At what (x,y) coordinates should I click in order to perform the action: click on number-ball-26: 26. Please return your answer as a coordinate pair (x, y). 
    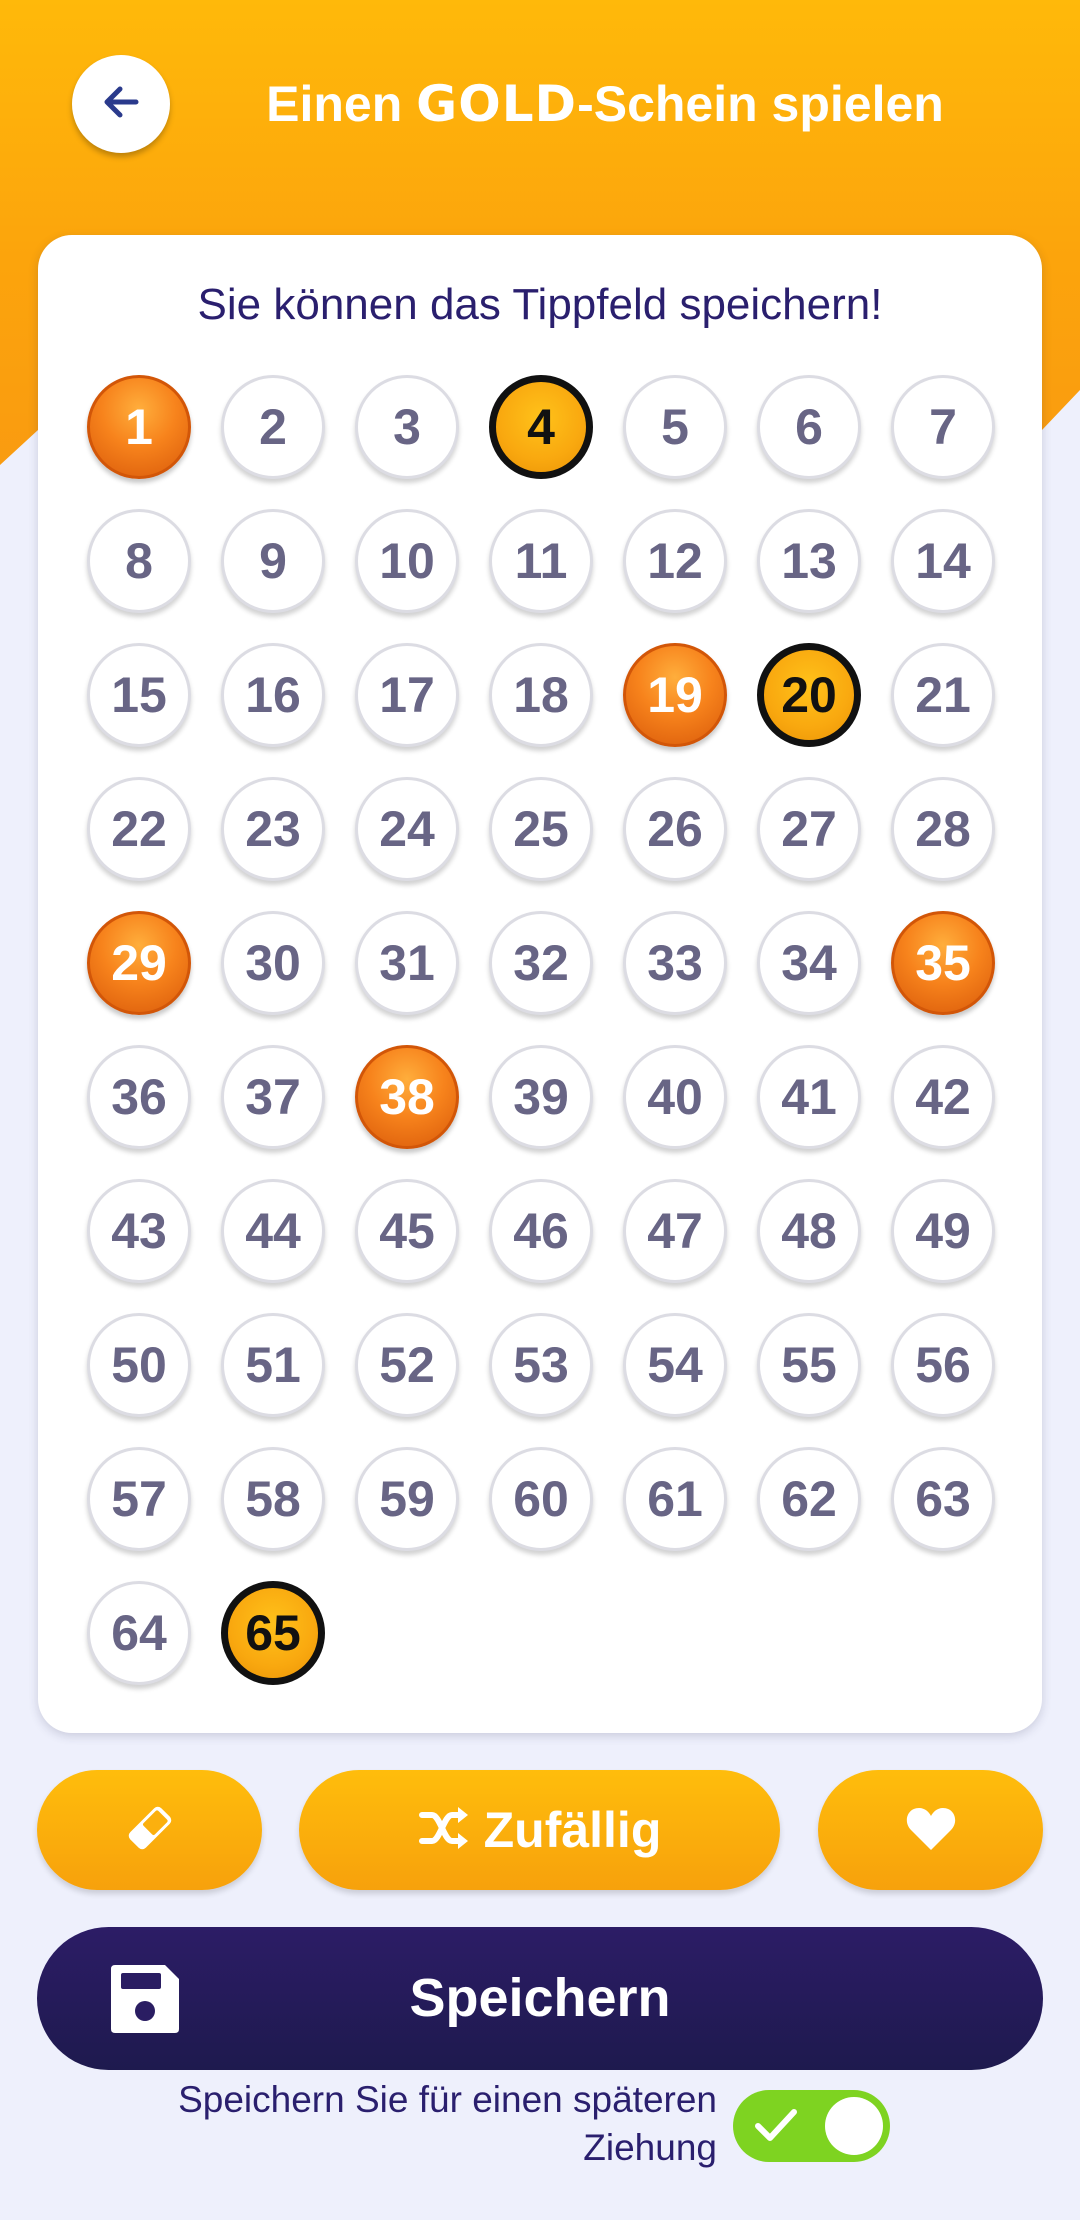
    Looking at the image, I should click on (675, 829).